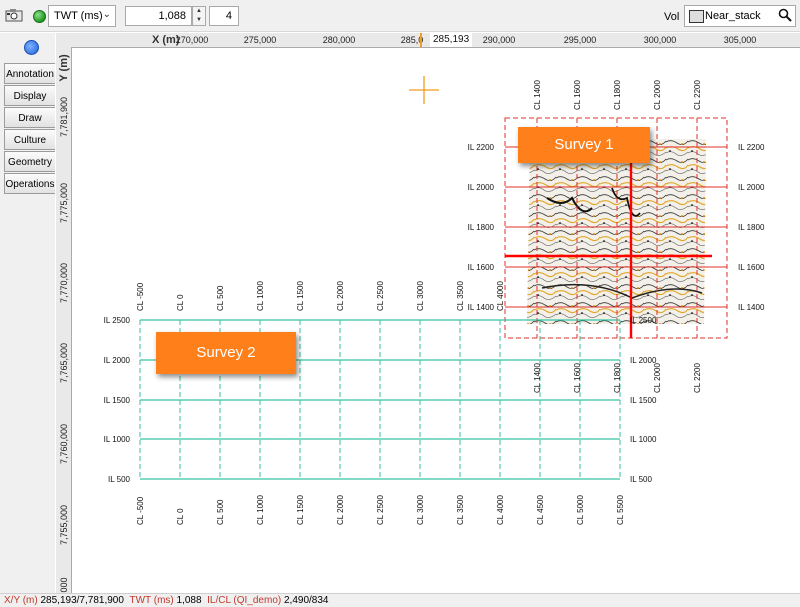 The height and width of the screenshot is (607, 800). I want to click on y-tick: 7,755,000, so click(64, 525).